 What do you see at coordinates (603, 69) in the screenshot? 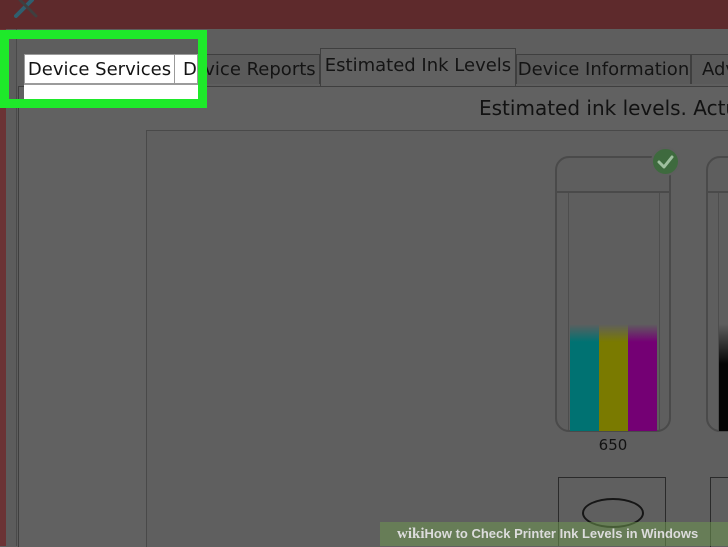
I see `tab-device-information: Device Information` at bounding box center [603, 69].